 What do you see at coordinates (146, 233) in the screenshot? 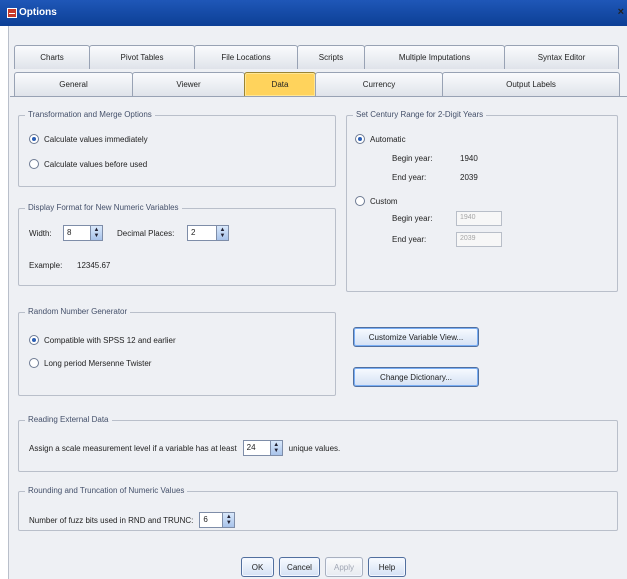
I see `decimal-places-label: Decimal Places:` at bounding box center [146, 233].